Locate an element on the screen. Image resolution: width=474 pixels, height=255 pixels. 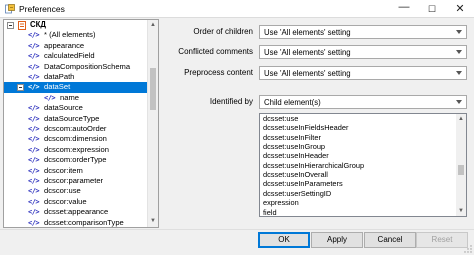
ok-button: OK is located at coordinates (284, 240).